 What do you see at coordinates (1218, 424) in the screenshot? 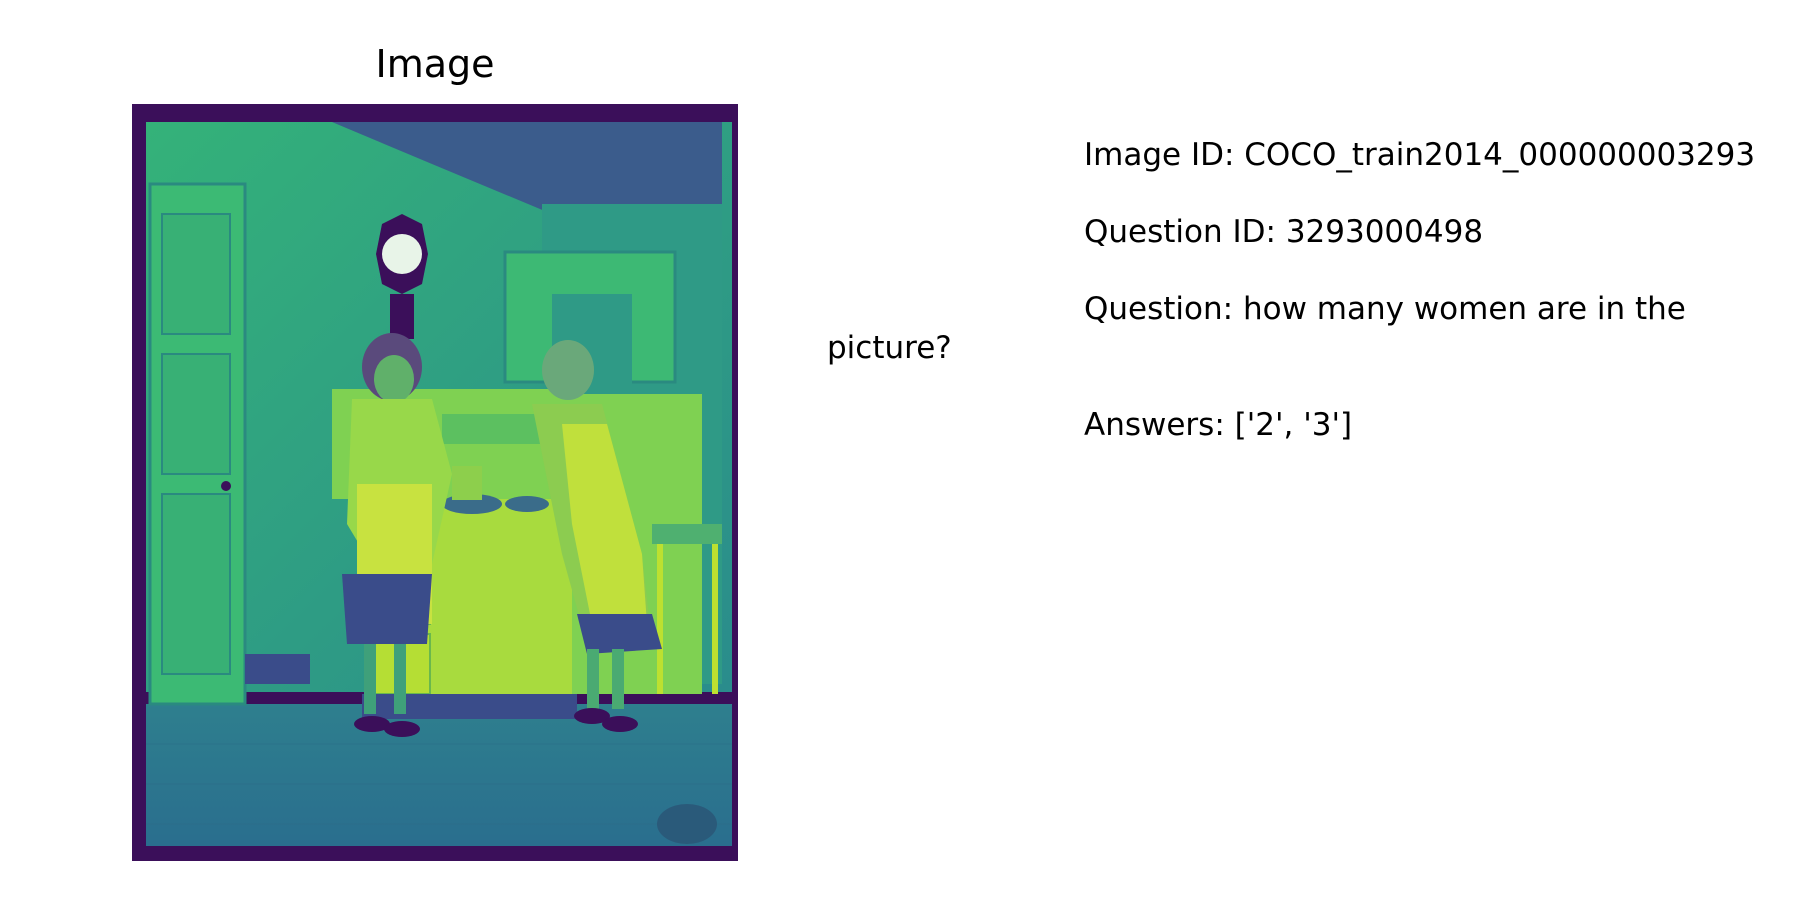
I see `answers-text: Answers: ['2', '3']` at bounding box center [1218, 424].